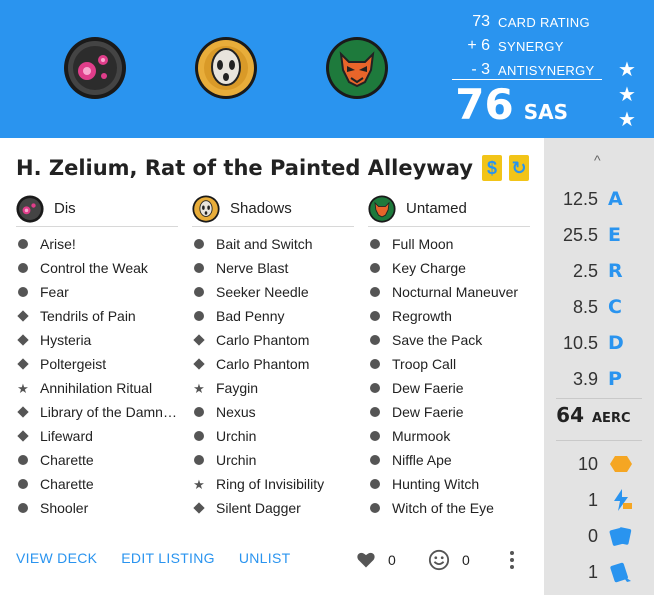 The image size is (654, 595). What do you see at coordinates (265, 558) in the screenshot?
I see `unlist-link: UNLIST` at bounding box center [265, 558].